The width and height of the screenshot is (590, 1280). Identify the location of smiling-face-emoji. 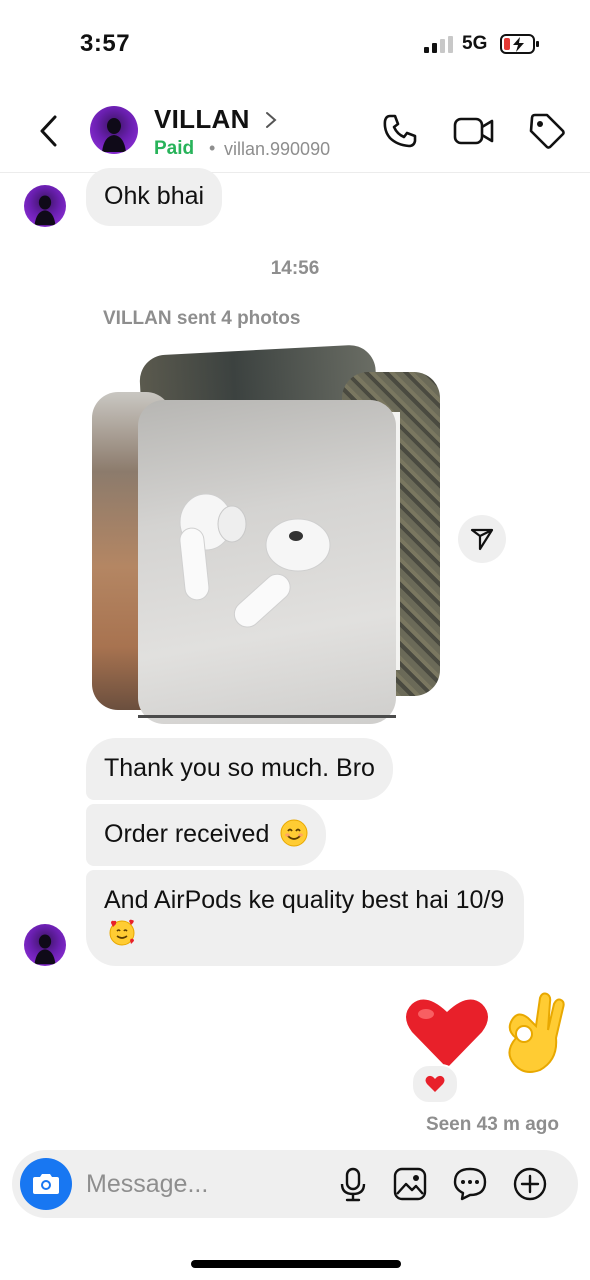
(294, 833).